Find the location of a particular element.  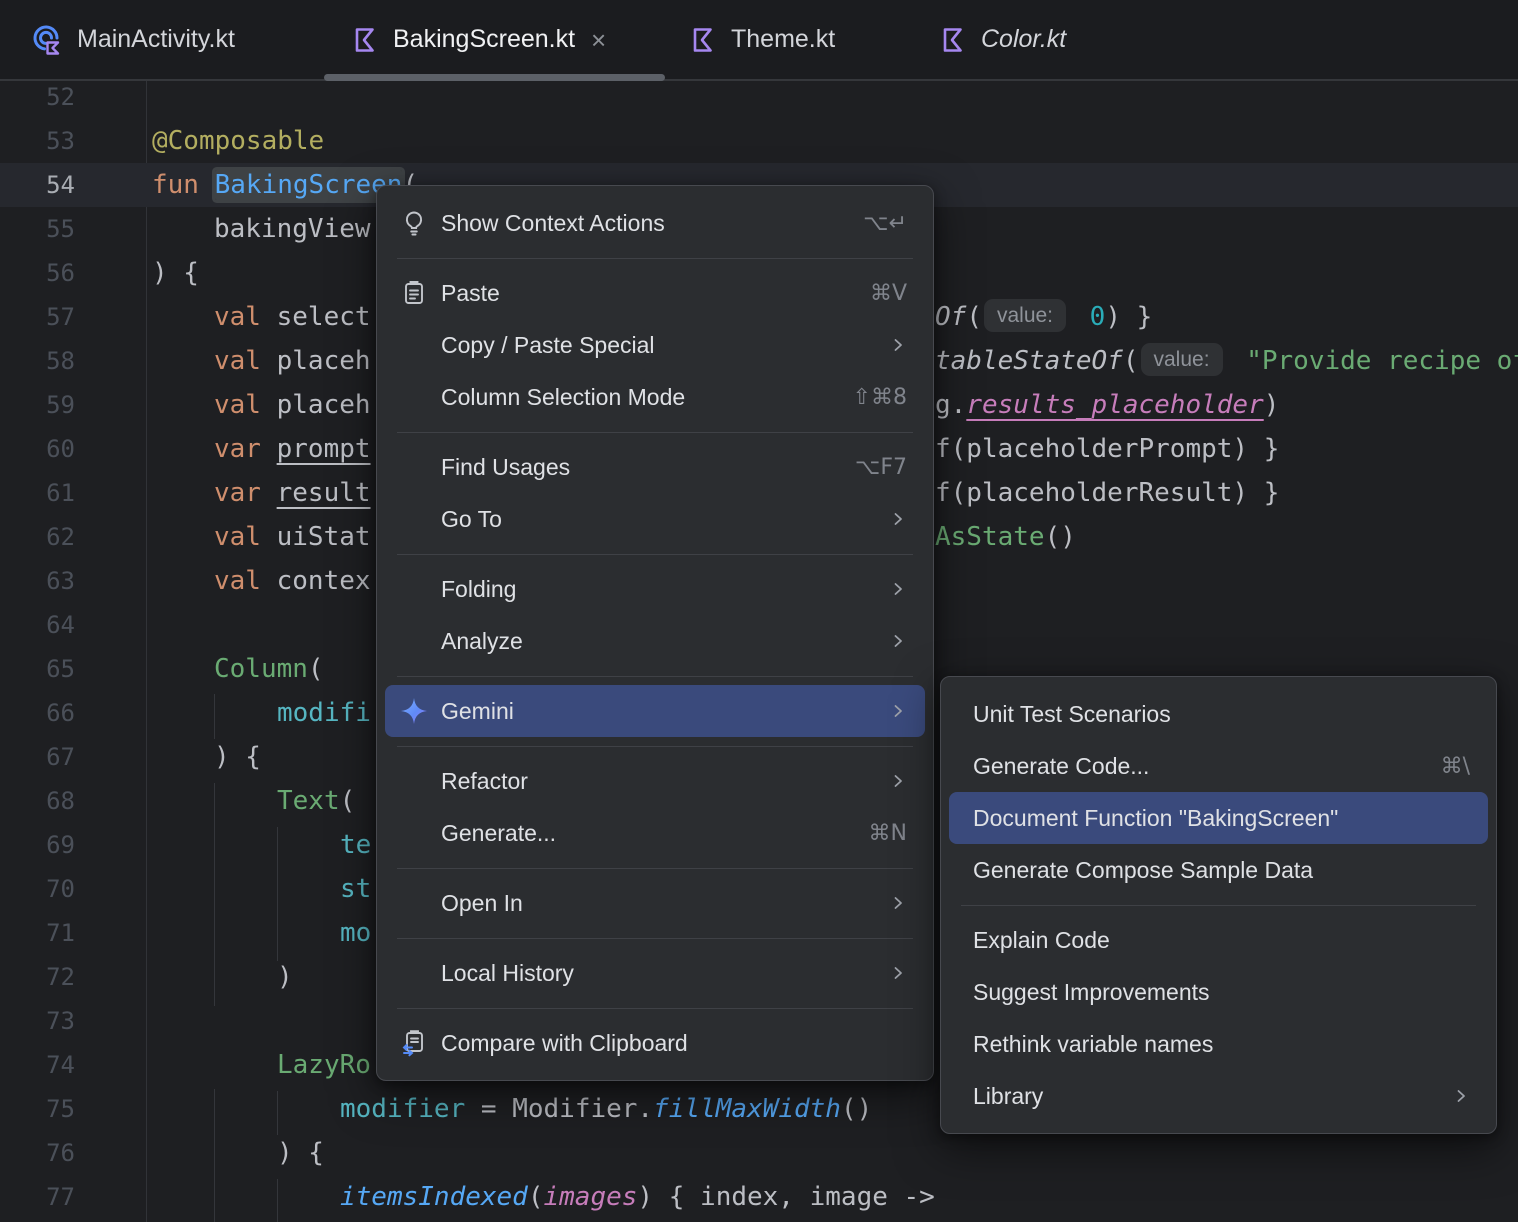

lightbulb-icon is located at coordinates (420, 223).